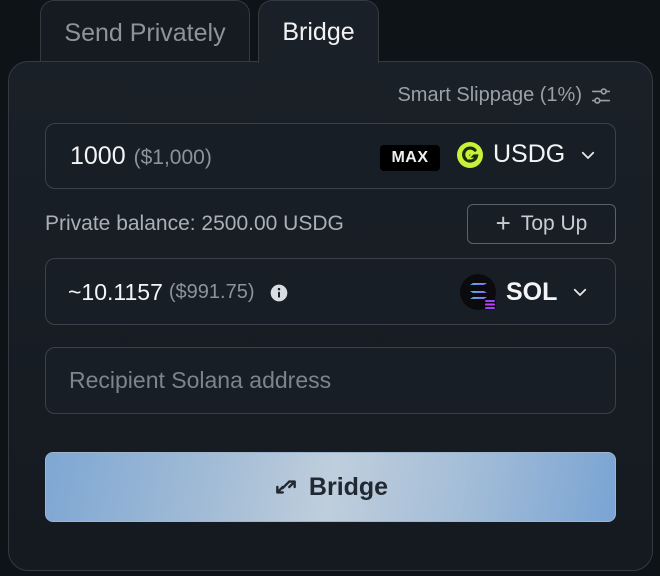  I want to click on top-up-button: + Top Up, so click(541, 224).